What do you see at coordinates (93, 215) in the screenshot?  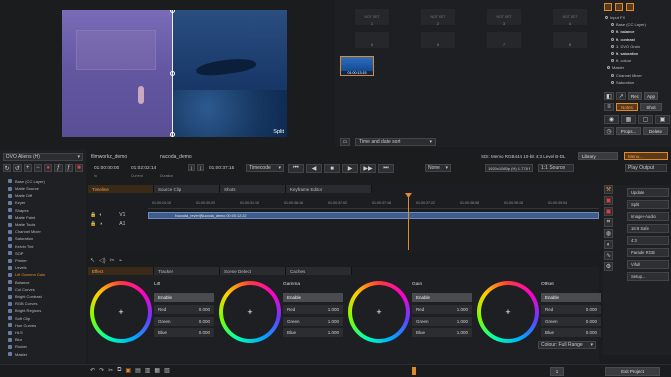 I see `lock-icon: 🔒` at bounding box center [93, 215].